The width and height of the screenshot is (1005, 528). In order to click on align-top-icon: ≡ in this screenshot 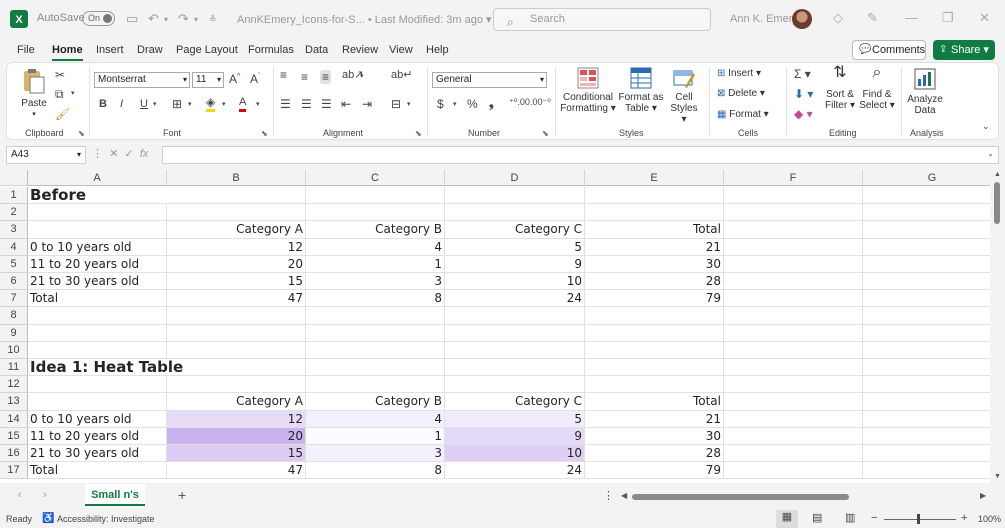, I will do `click(283, 75)`.